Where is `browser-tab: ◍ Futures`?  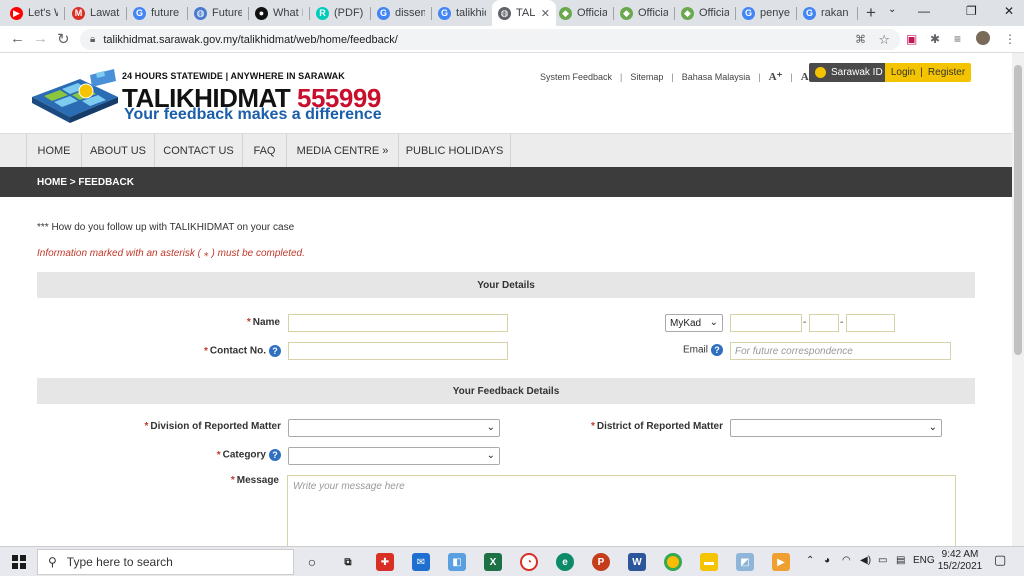 browser-tab: ◍ Futures is located at coordinates (218, 13).